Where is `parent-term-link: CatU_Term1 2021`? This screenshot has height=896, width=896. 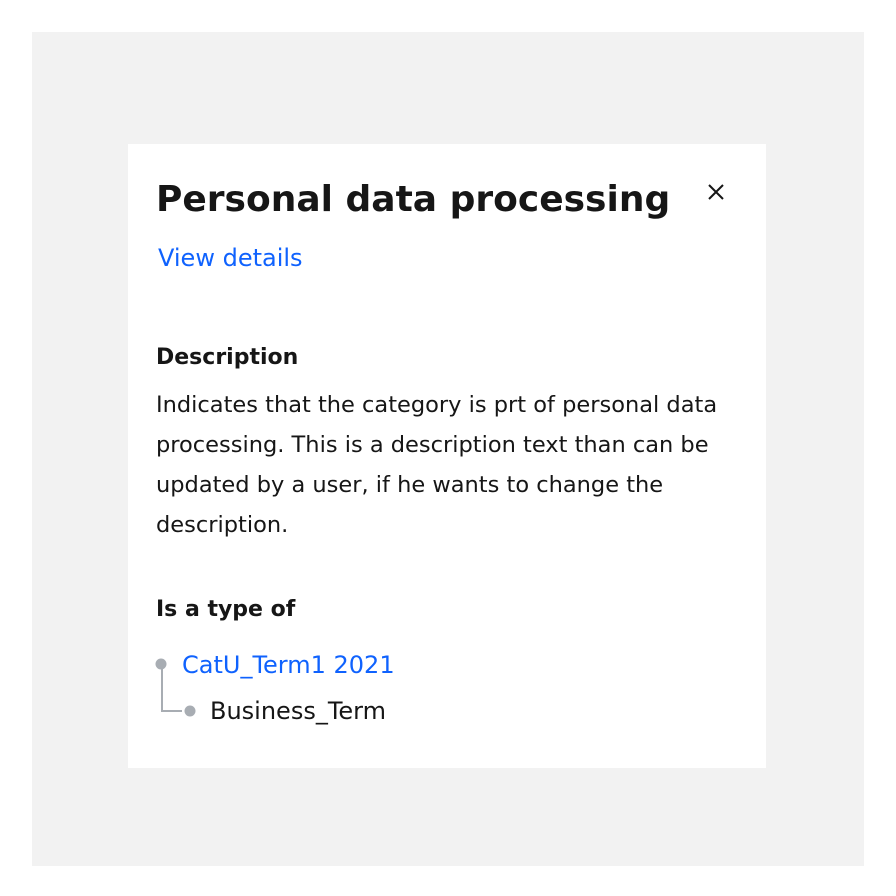 parent-term-link: CatU_Term1 2021 is located at coordinates (288, 665).